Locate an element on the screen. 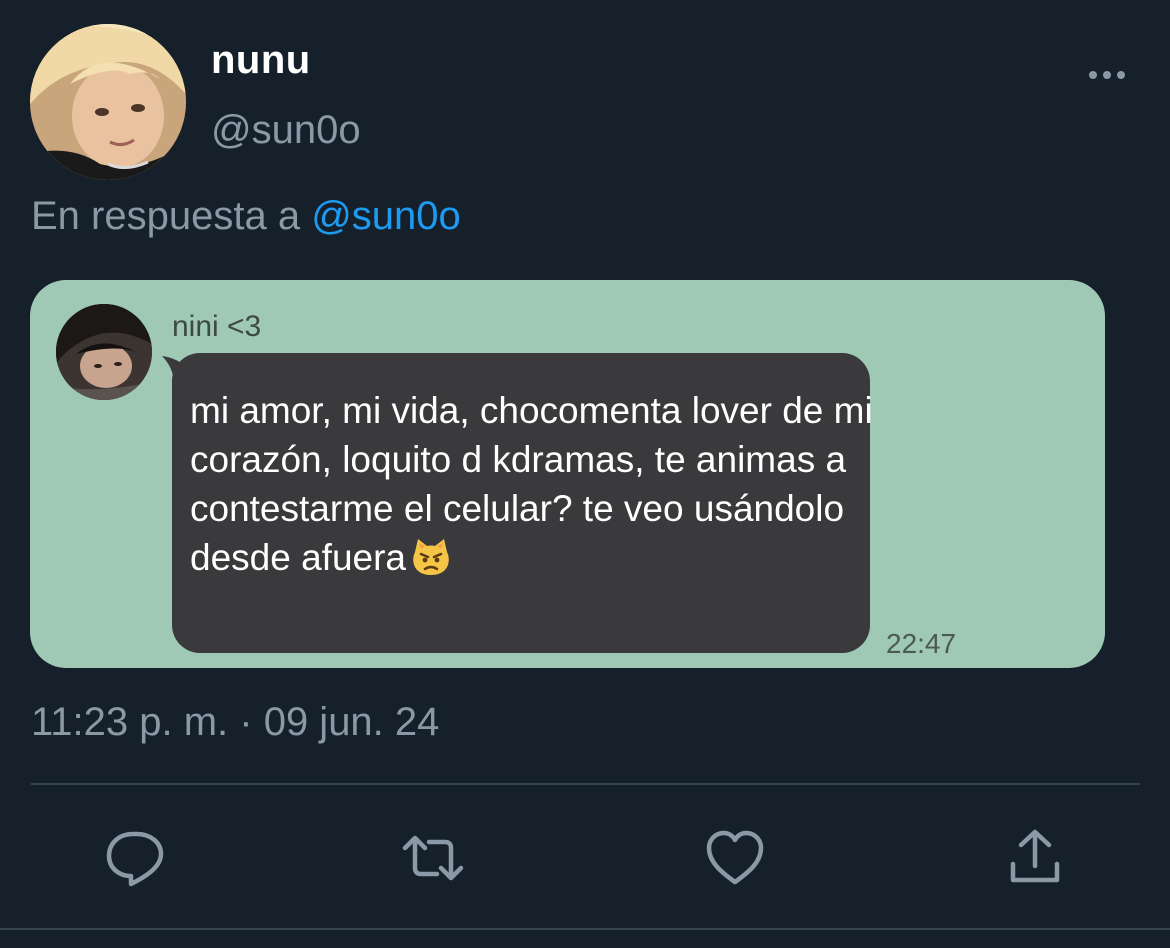  heart-icon is located at coordinates (735, 857).